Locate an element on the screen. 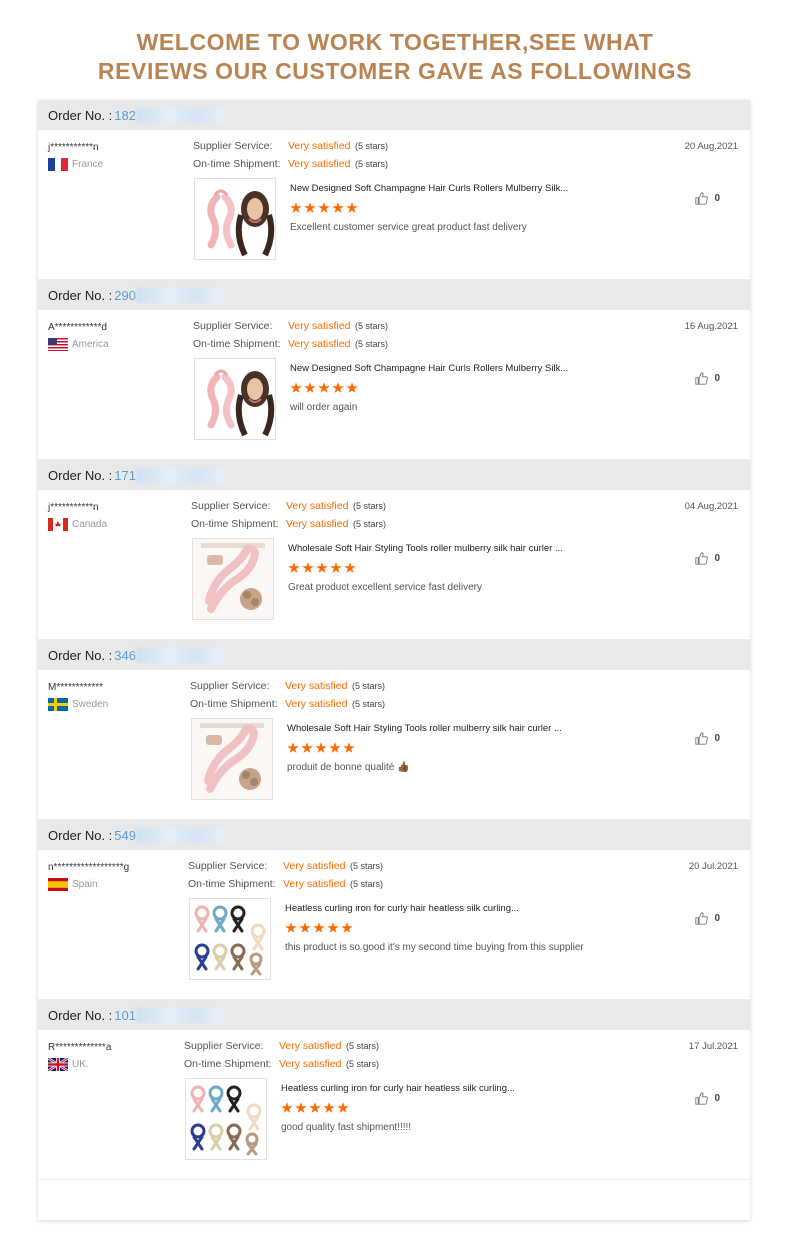 The height and width of the screenshot is (1250, 790). order-bar: Order No. :346 is located at coordinates (394, 655).